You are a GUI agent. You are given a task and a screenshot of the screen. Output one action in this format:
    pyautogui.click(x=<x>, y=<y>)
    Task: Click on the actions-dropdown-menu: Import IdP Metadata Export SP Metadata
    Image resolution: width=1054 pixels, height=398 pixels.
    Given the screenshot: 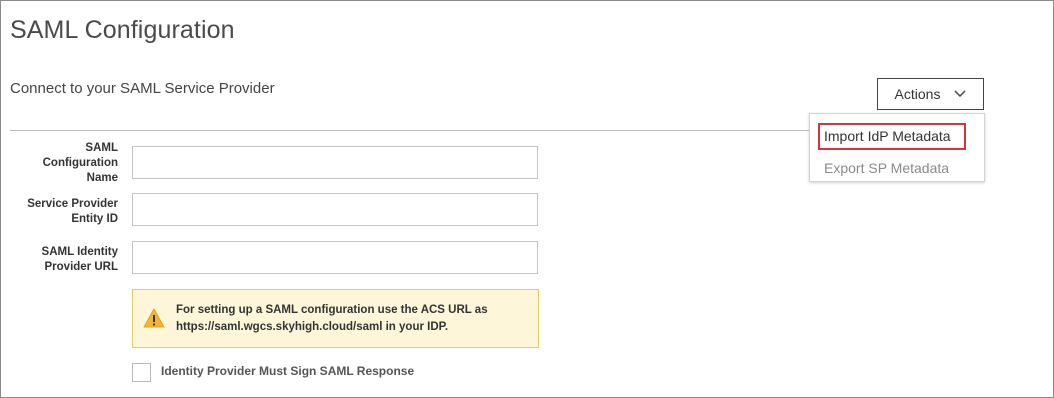 What is the action you would take?
    pyautogui.click(x=897, y=147)
    